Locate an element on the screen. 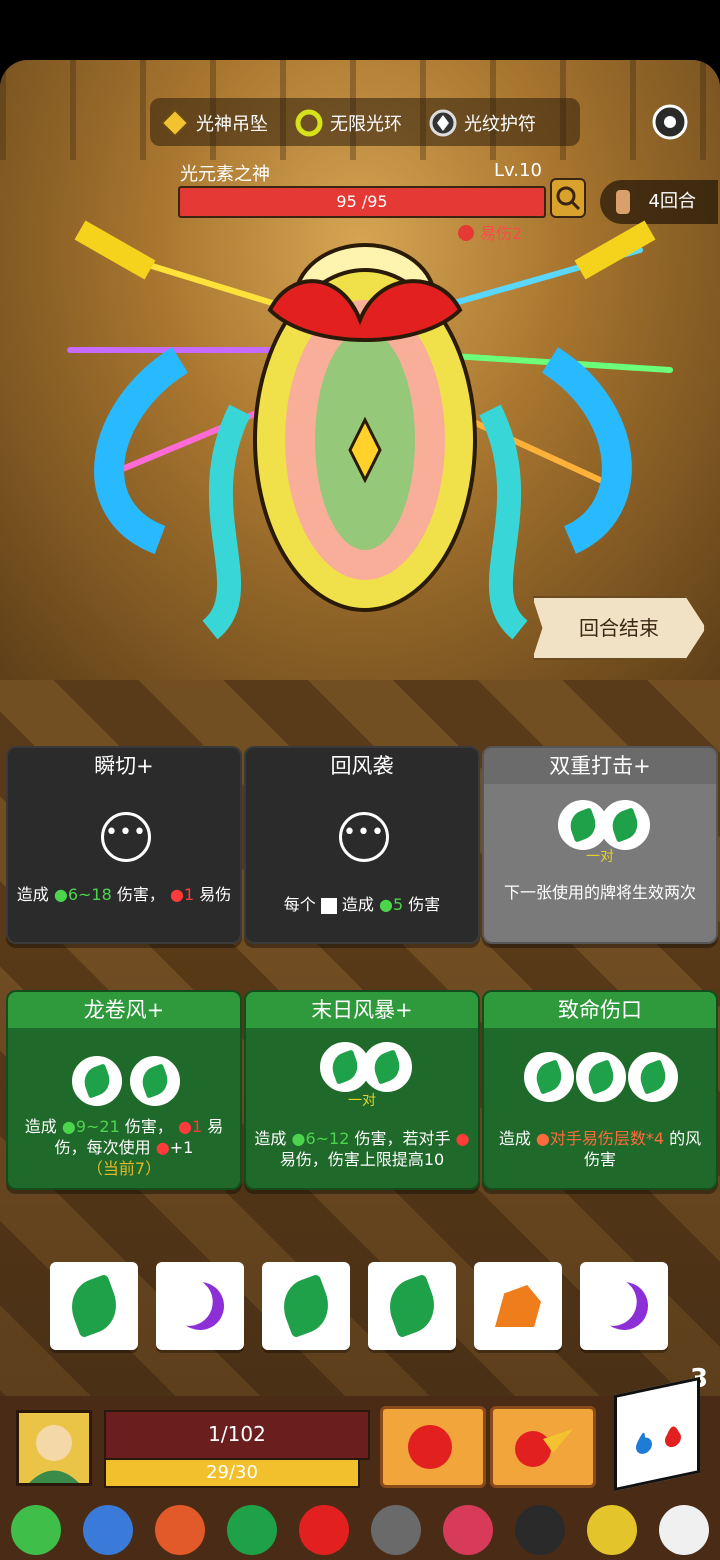 The image size is (720, 1560). ruby-necklace-icon is located at coordinates (468, 1530).